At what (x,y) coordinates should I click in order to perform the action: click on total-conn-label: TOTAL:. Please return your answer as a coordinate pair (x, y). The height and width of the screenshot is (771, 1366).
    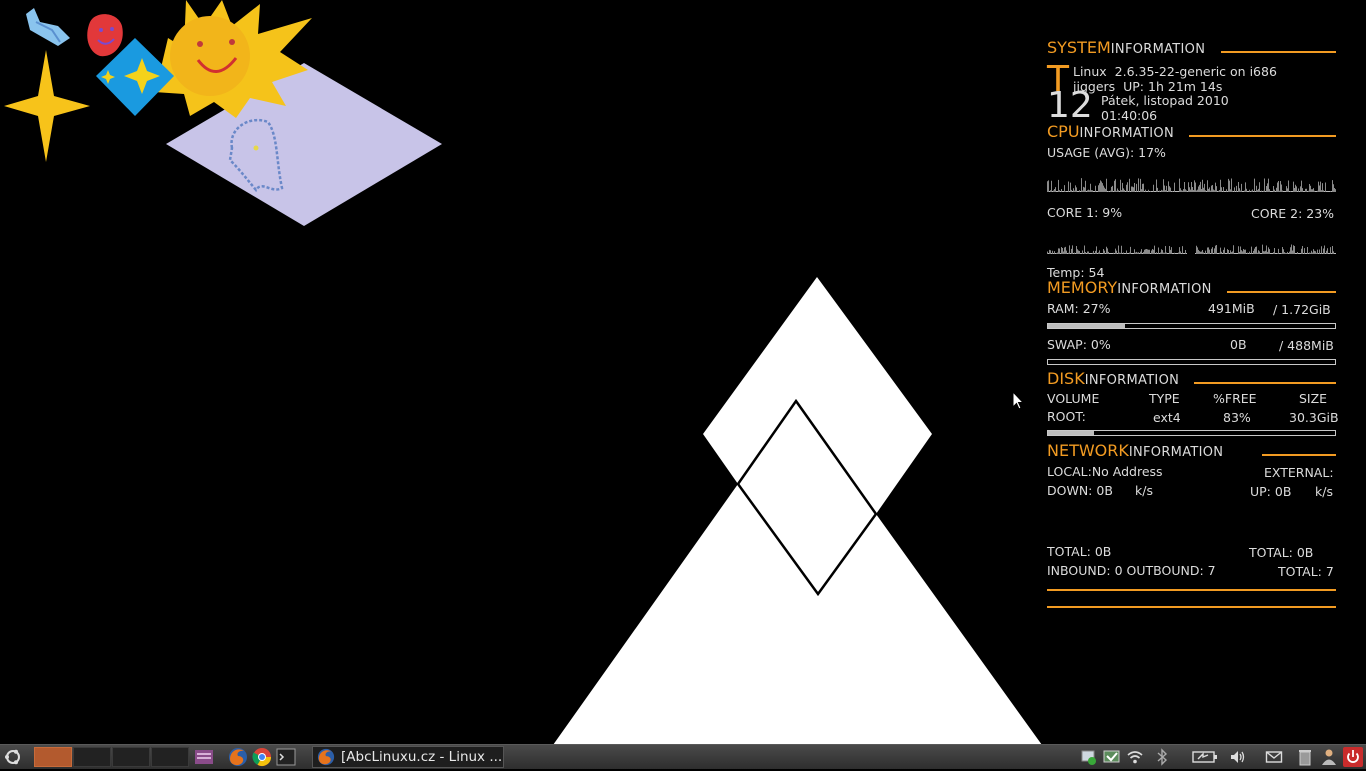
    Looking at the image, I should click on (1300, 571).